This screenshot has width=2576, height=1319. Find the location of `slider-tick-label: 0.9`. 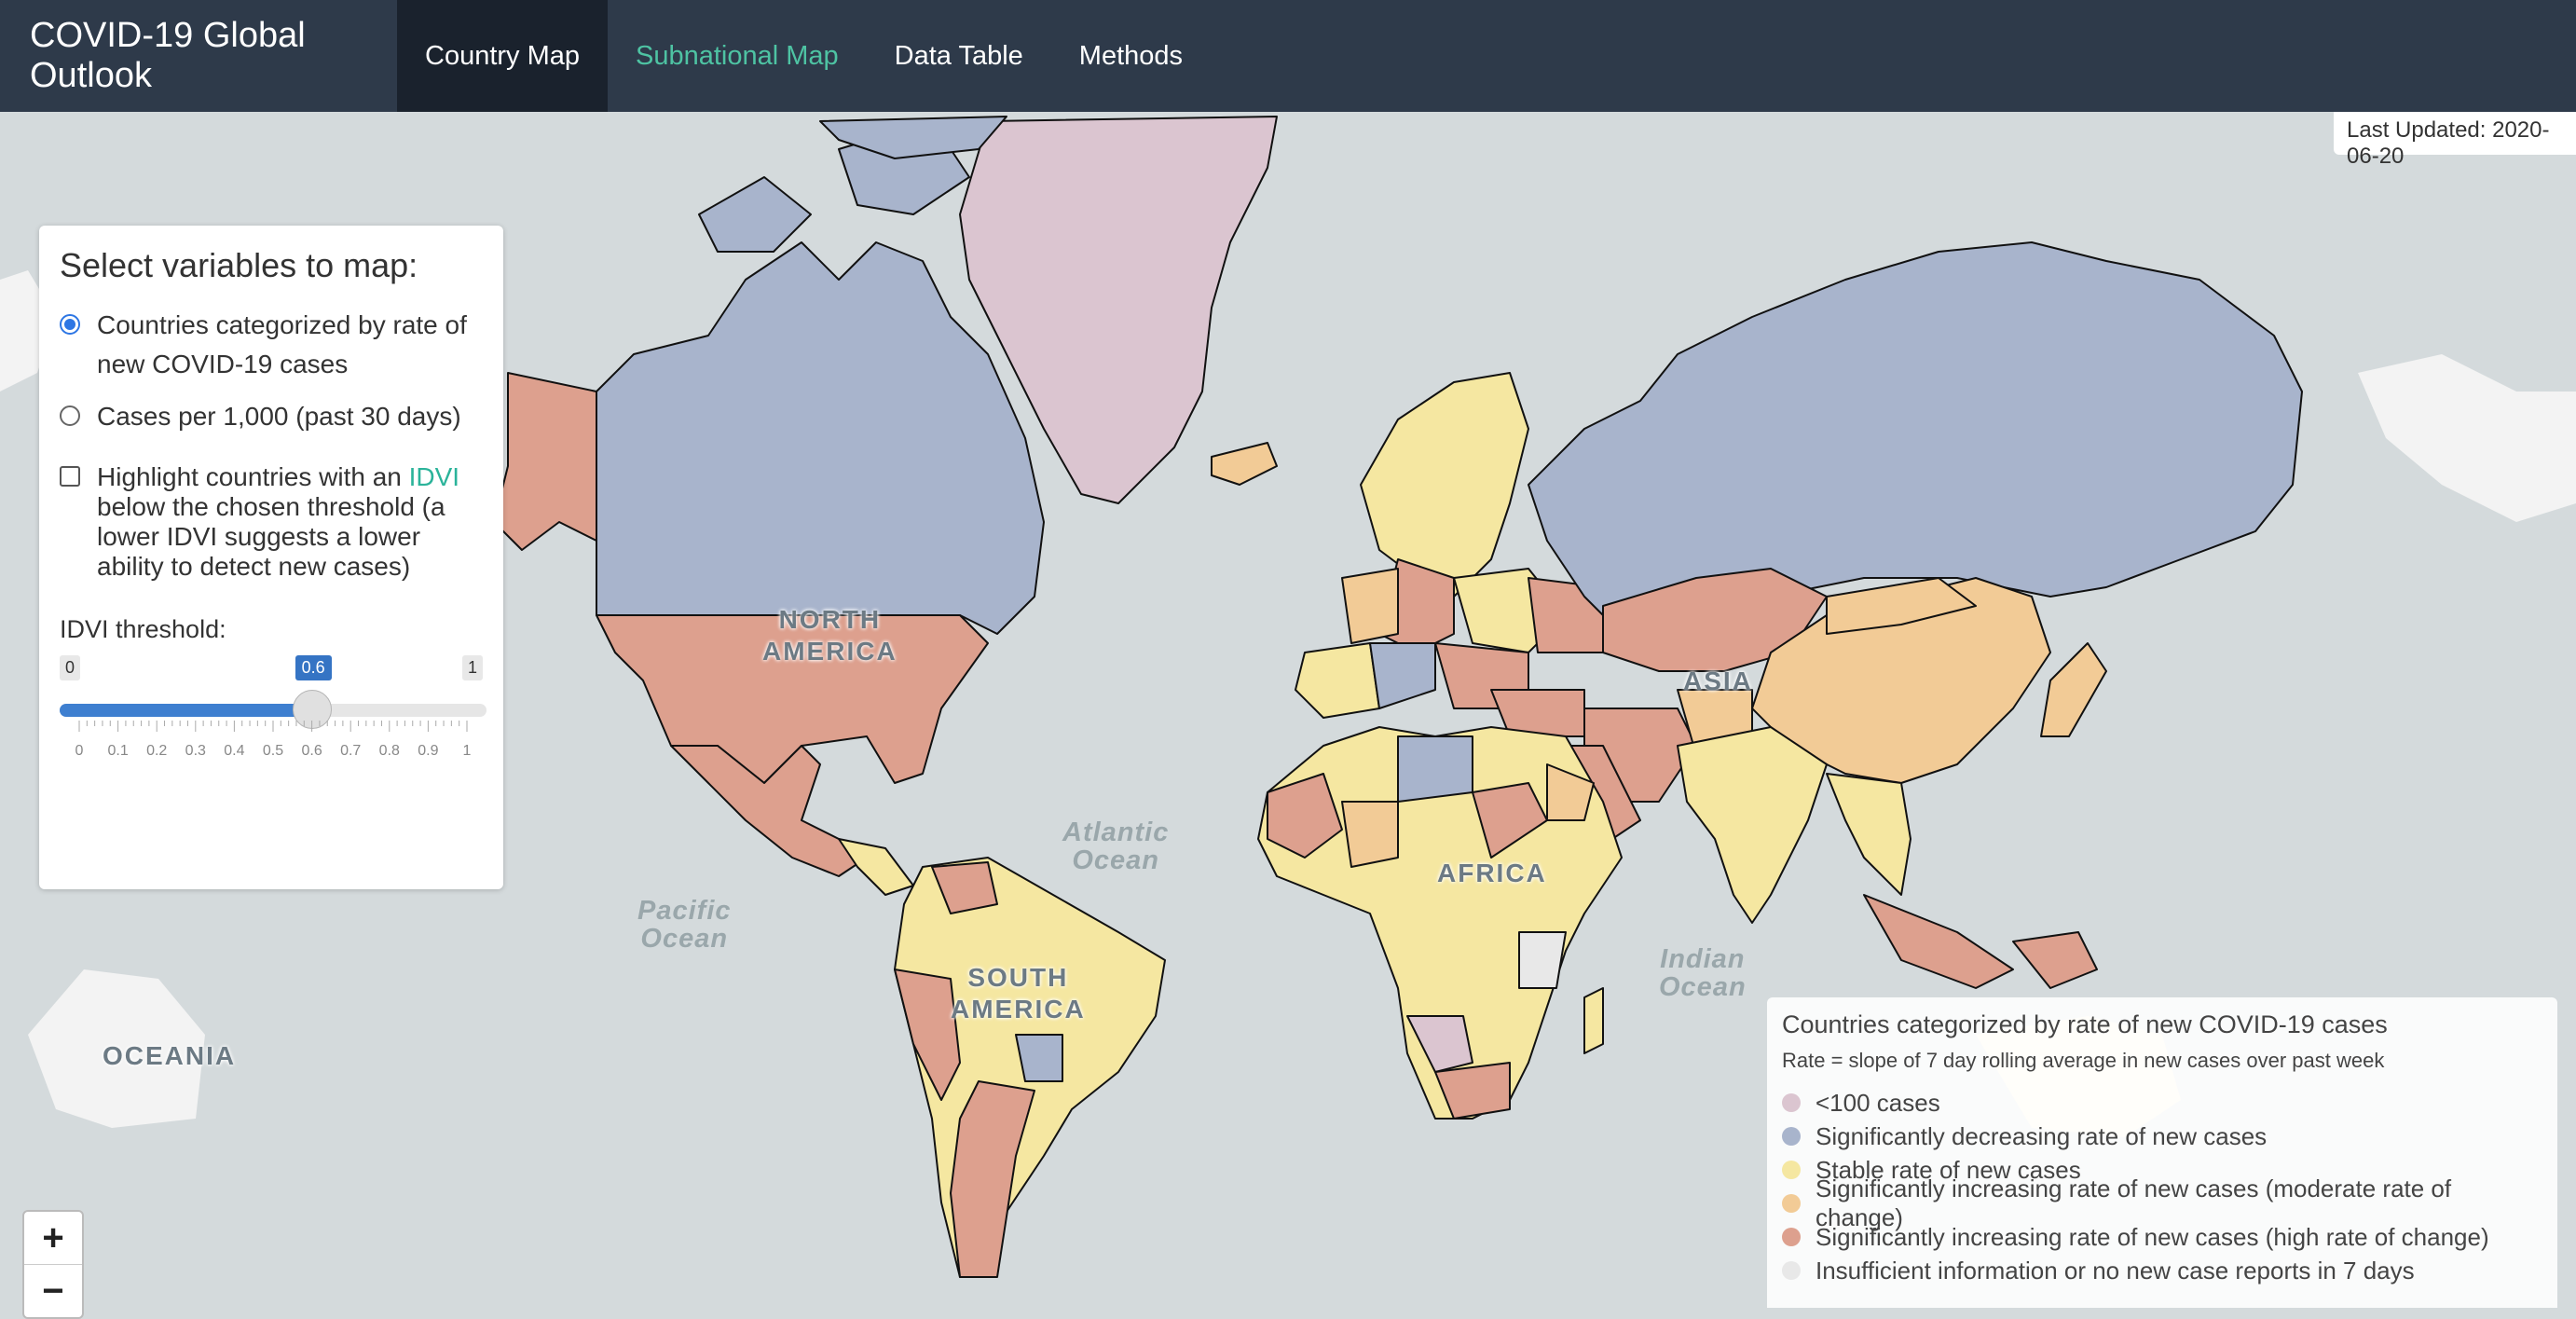

slider-tick-label: 0.9 is located at coordinates (428, 751).